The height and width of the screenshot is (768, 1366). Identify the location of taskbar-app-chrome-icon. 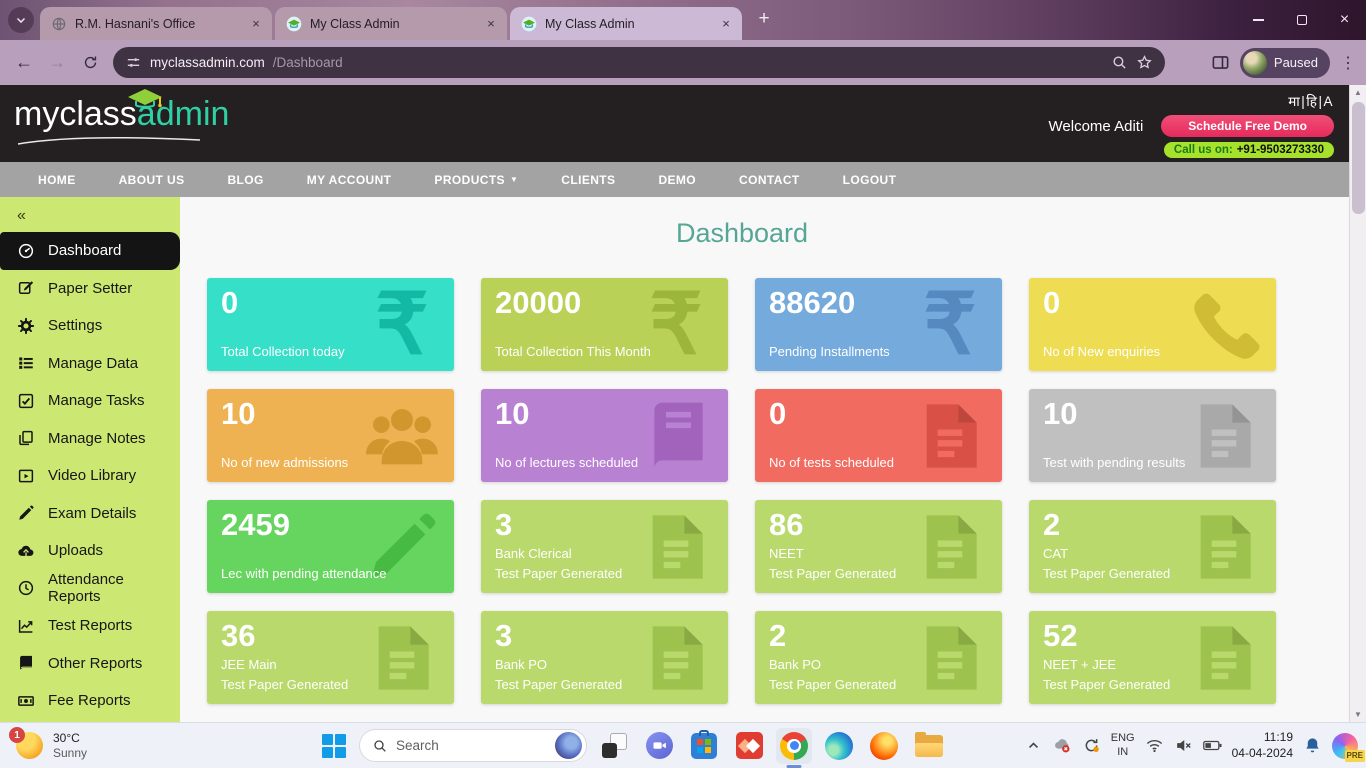
(794, 745).